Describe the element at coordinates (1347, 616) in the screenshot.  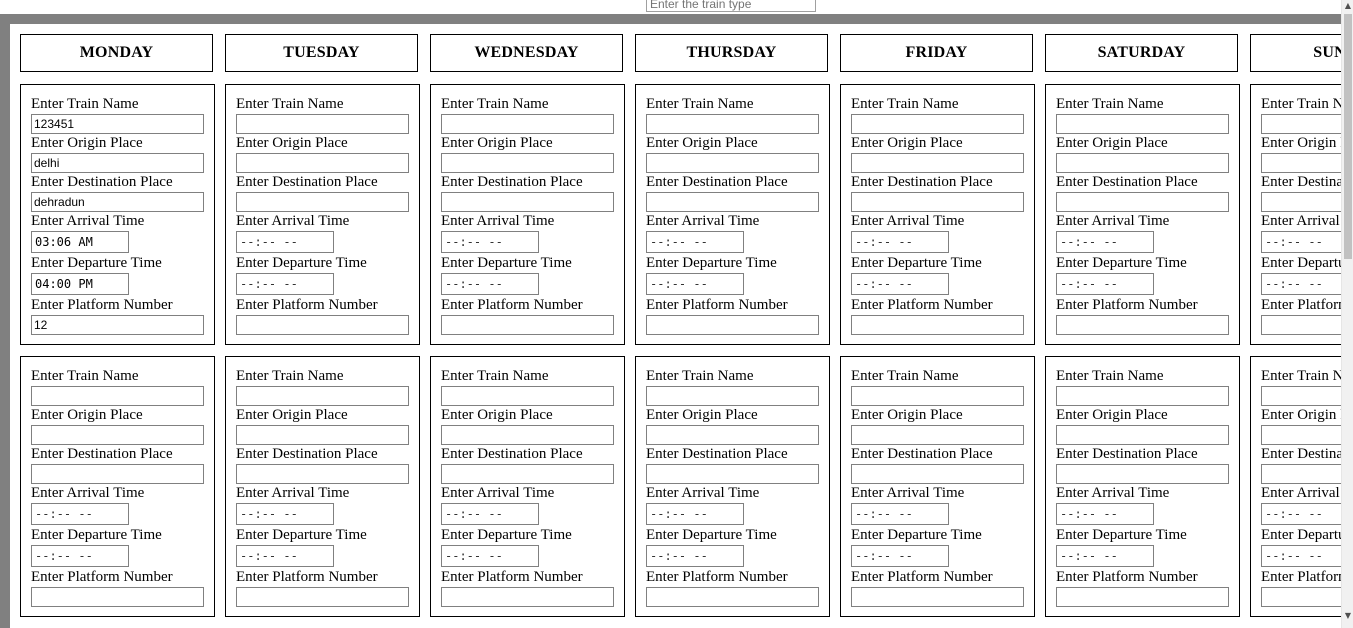
I see `scroll-down-arrow-icon: ▼` at that location.